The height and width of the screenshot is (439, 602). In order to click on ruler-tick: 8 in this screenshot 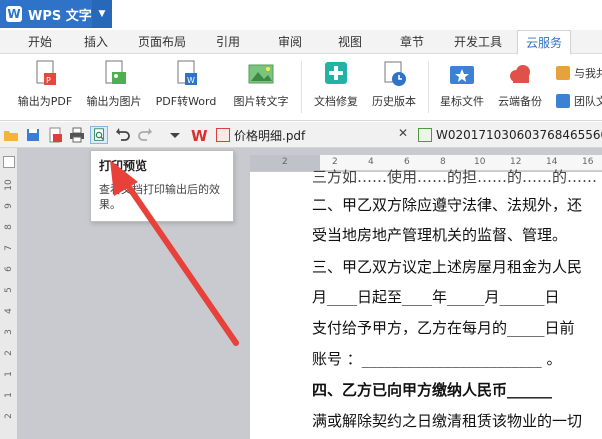, I will do `click(9, 227)`.